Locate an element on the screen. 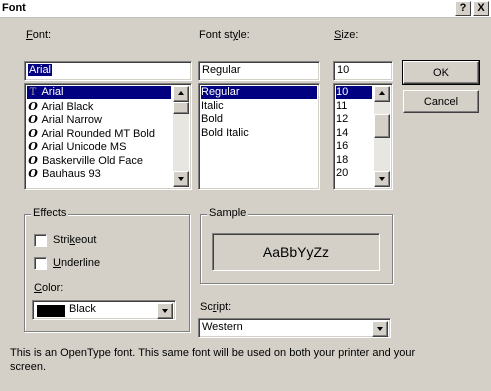 This screenshot has height=391, width=491. script-dropdown-button is located at coordinates (380, 329).